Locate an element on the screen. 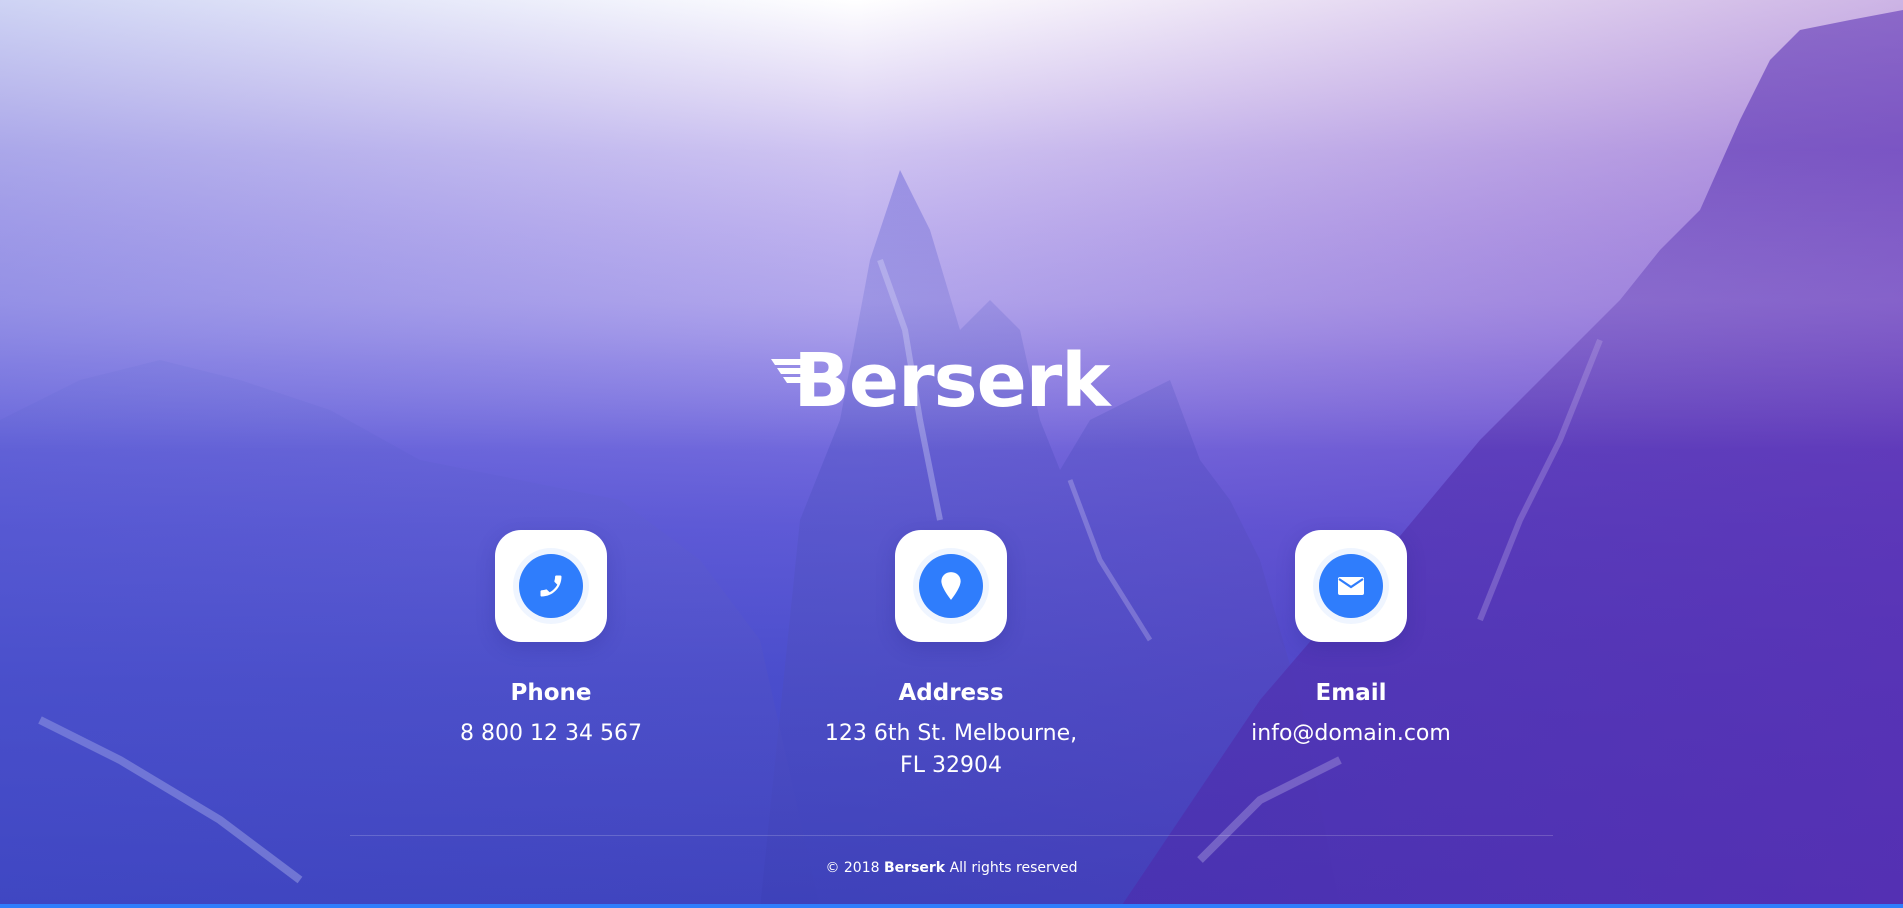  email-icon-circle is located at coordinates (1351, 586).